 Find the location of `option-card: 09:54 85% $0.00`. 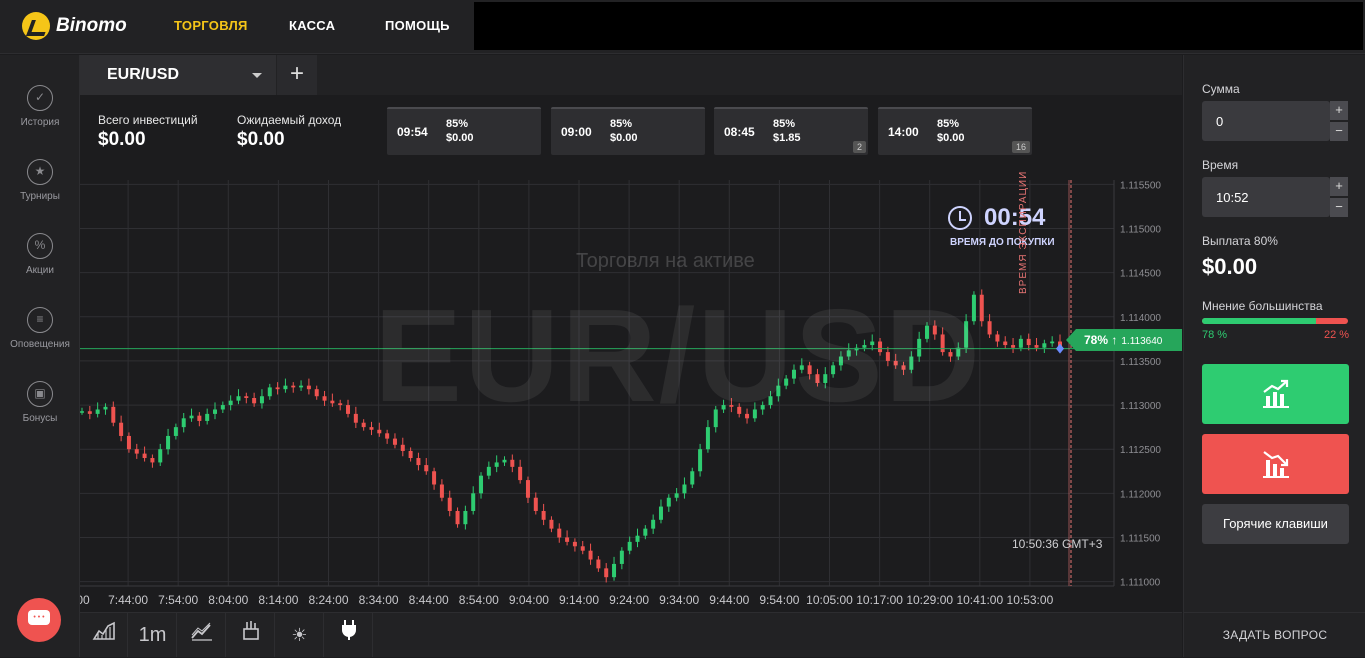

option-card: 09:54 85% $0.00 is located at coordinates (464, 131).